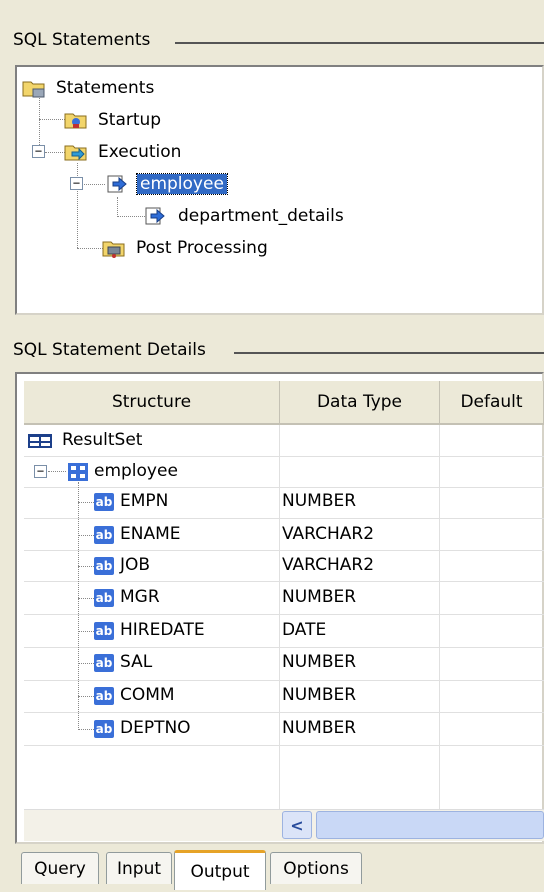 Image resolution: width=544 pixels, height=892 pixels. What do you see at coordinates (316, 868) in the screenshot?
I see `tab-options: Options` at bounding box center [316, 868].